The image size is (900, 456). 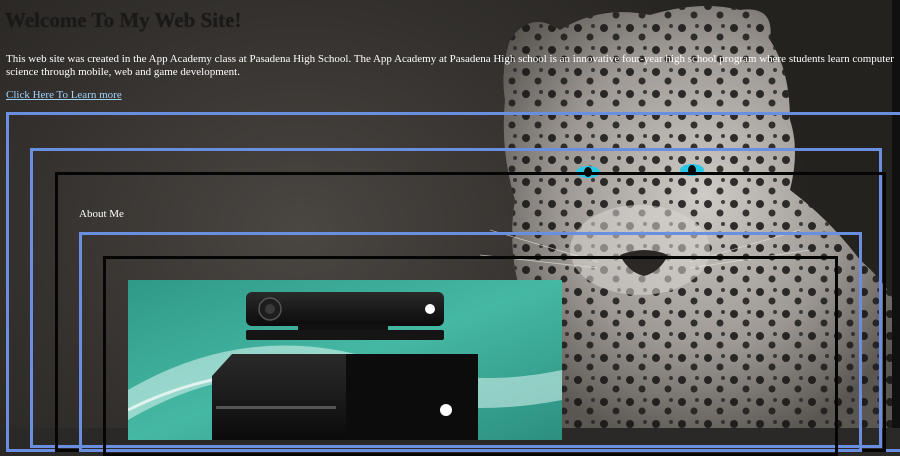 What do you see at coordinates (64, 95) in the screenshot?
I see `learn-more-link: Click Here To Learn more` at bounding box center [64, 95].